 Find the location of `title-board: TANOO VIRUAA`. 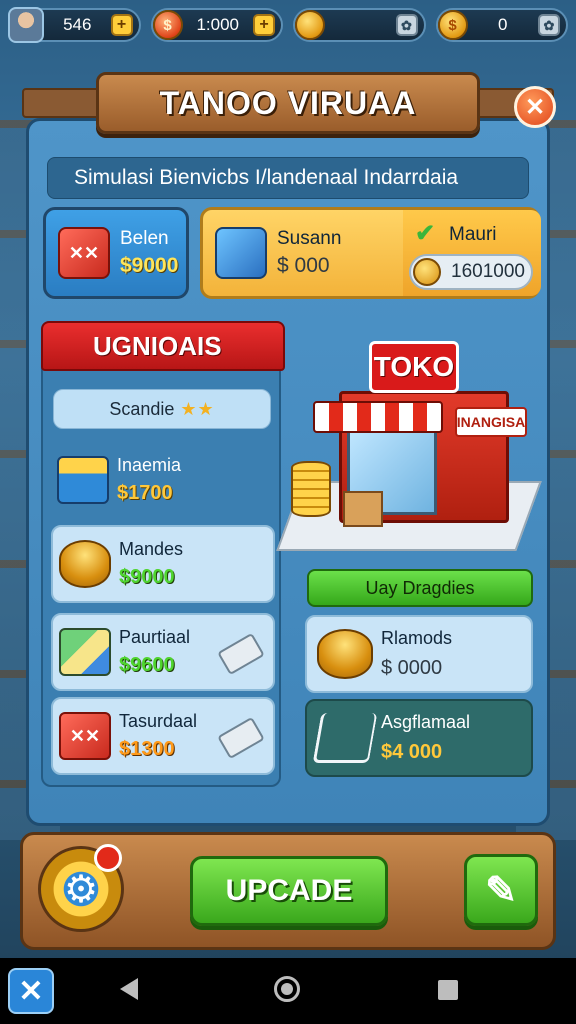

title-board: TANOO VIRUAA is located at coordinates (288, 103).